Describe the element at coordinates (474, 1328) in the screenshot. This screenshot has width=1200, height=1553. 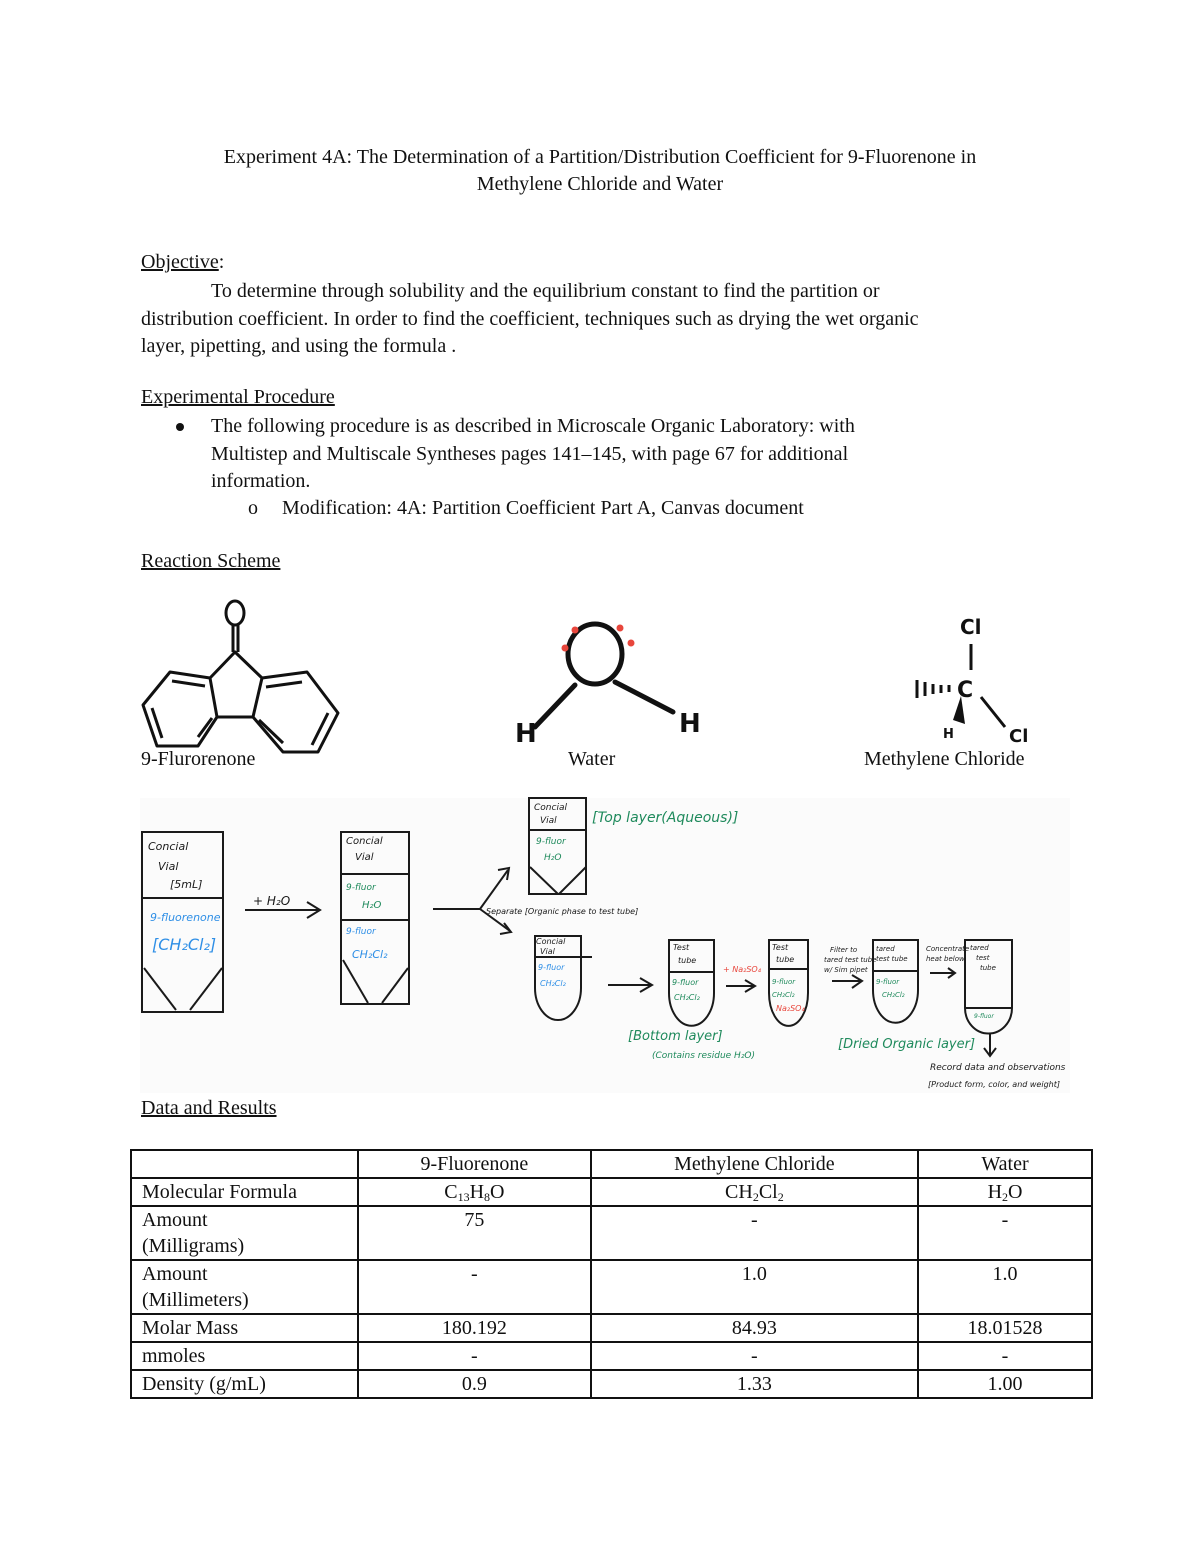
I see `table-cell: 180.192` at that location.